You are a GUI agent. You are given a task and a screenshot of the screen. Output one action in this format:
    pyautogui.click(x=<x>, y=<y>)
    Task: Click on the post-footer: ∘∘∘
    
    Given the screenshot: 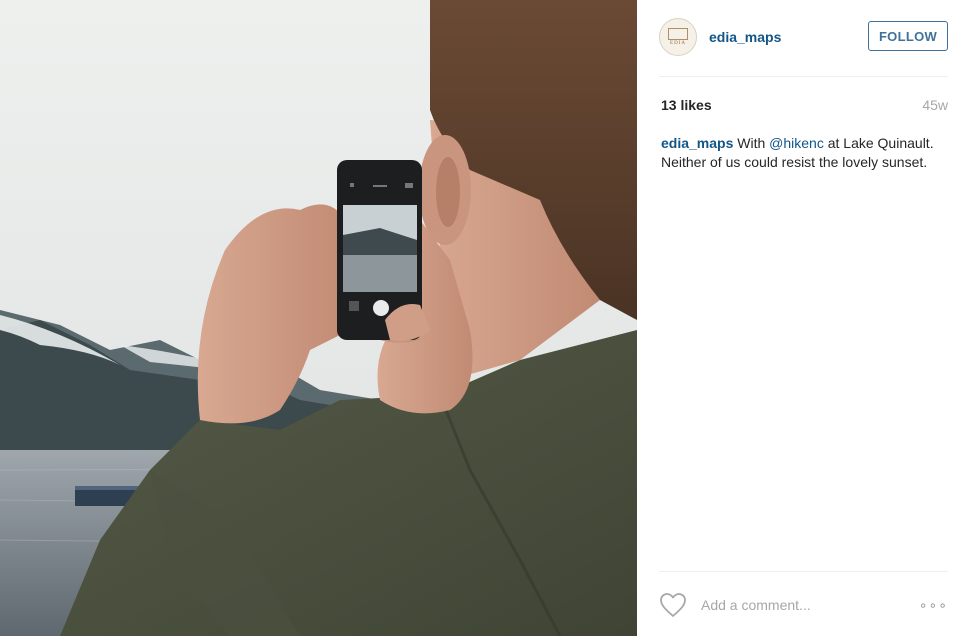 What is the action you would take?
    pyautogui.click(x=803, y=605)
    